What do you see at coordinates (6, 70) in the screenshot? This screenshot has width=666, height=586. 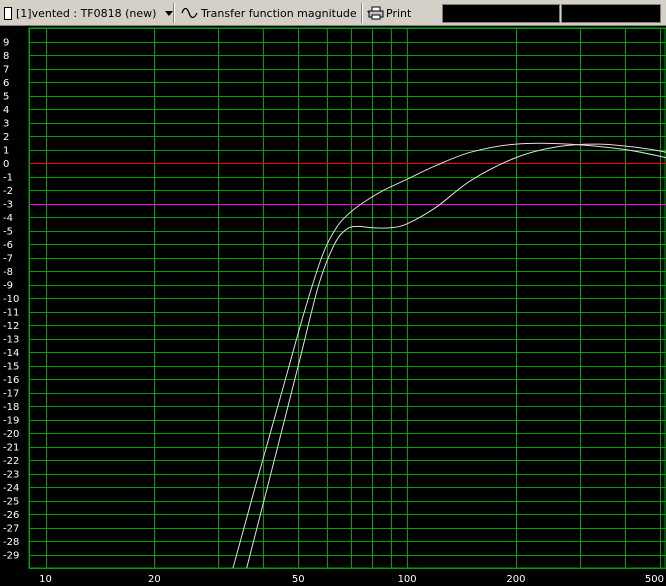 I see `y-tick-label: 7` at bounding box center [6, 70].